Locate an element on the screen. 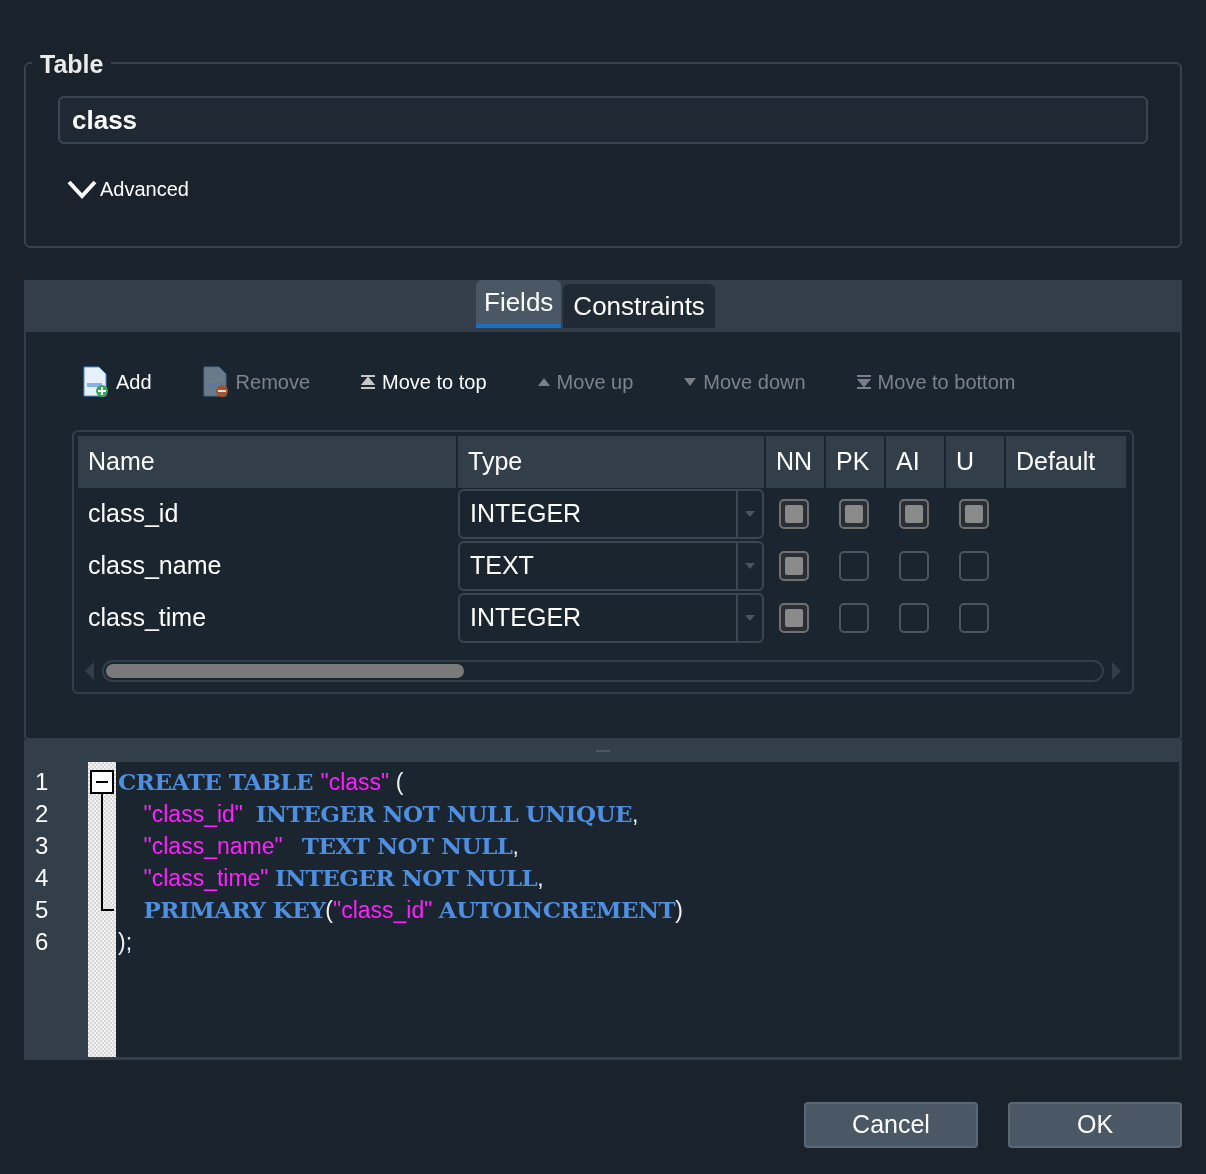 This screenshot has width=1206, height=1174. advanced-toggle: Advanced is located at coordinates (127, 189).